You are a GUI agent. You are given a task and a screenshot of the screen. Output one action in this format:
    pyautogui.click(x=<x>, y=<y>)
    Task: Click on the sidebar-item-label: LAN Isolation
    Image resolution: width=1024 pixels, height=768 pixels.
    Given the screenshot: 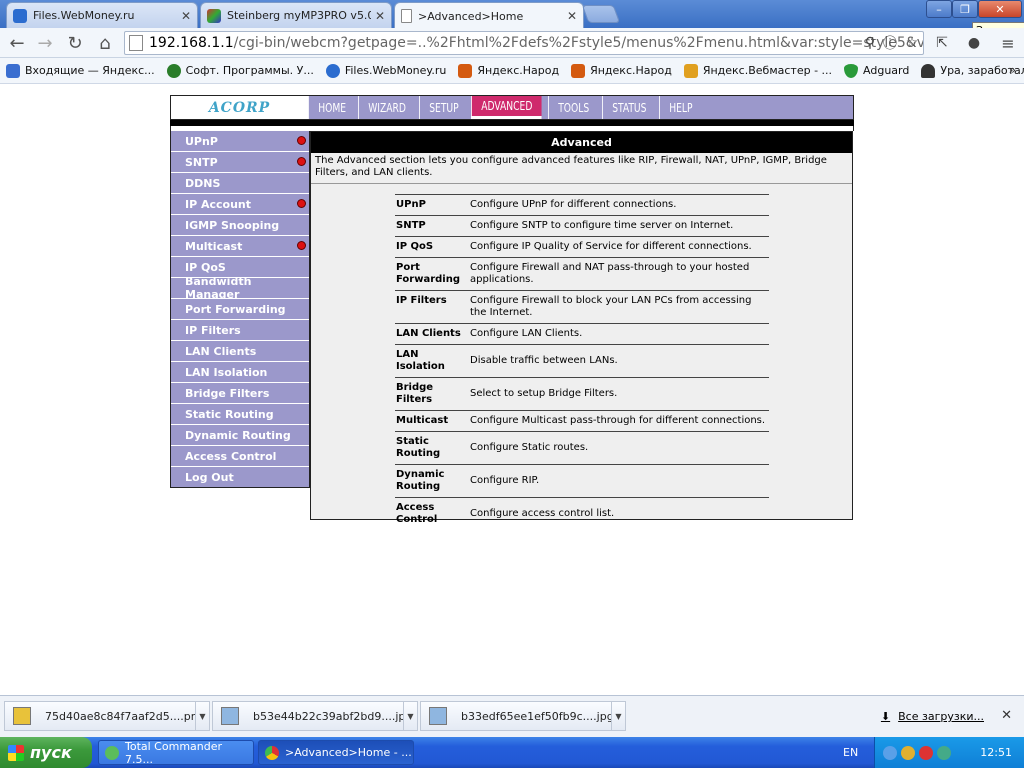 What is the action you would take?
    pyautogui.click(x=226, y=372)
    